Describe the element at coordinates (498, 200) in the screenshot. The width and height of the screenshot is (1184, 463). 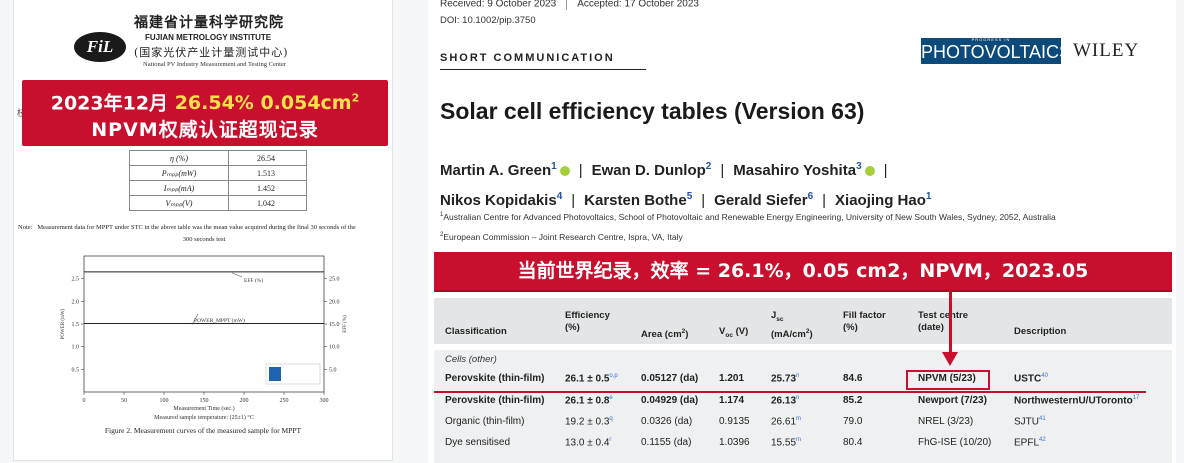
I see `author-name: Nikos Kopidakis` at that location.